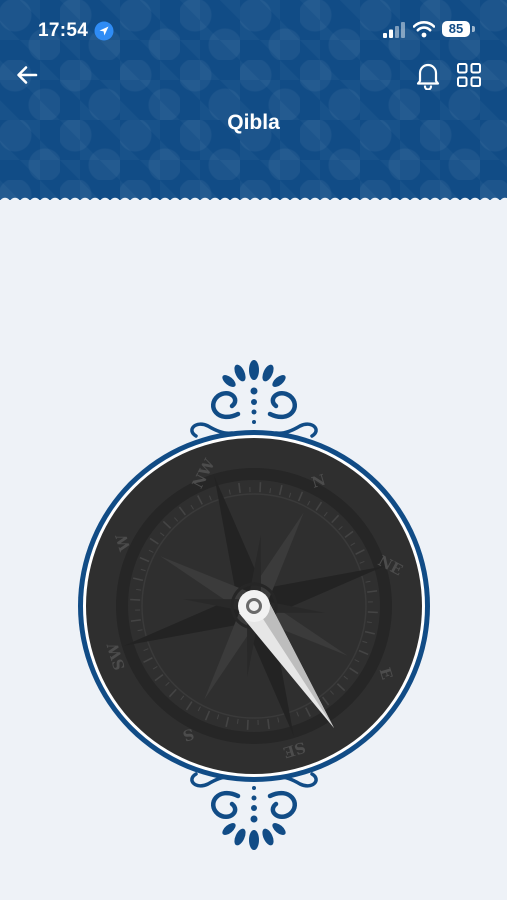  Describe the element at coordinates (63, 30) in the screenshot. I see `status-time: 17:54` at that location.